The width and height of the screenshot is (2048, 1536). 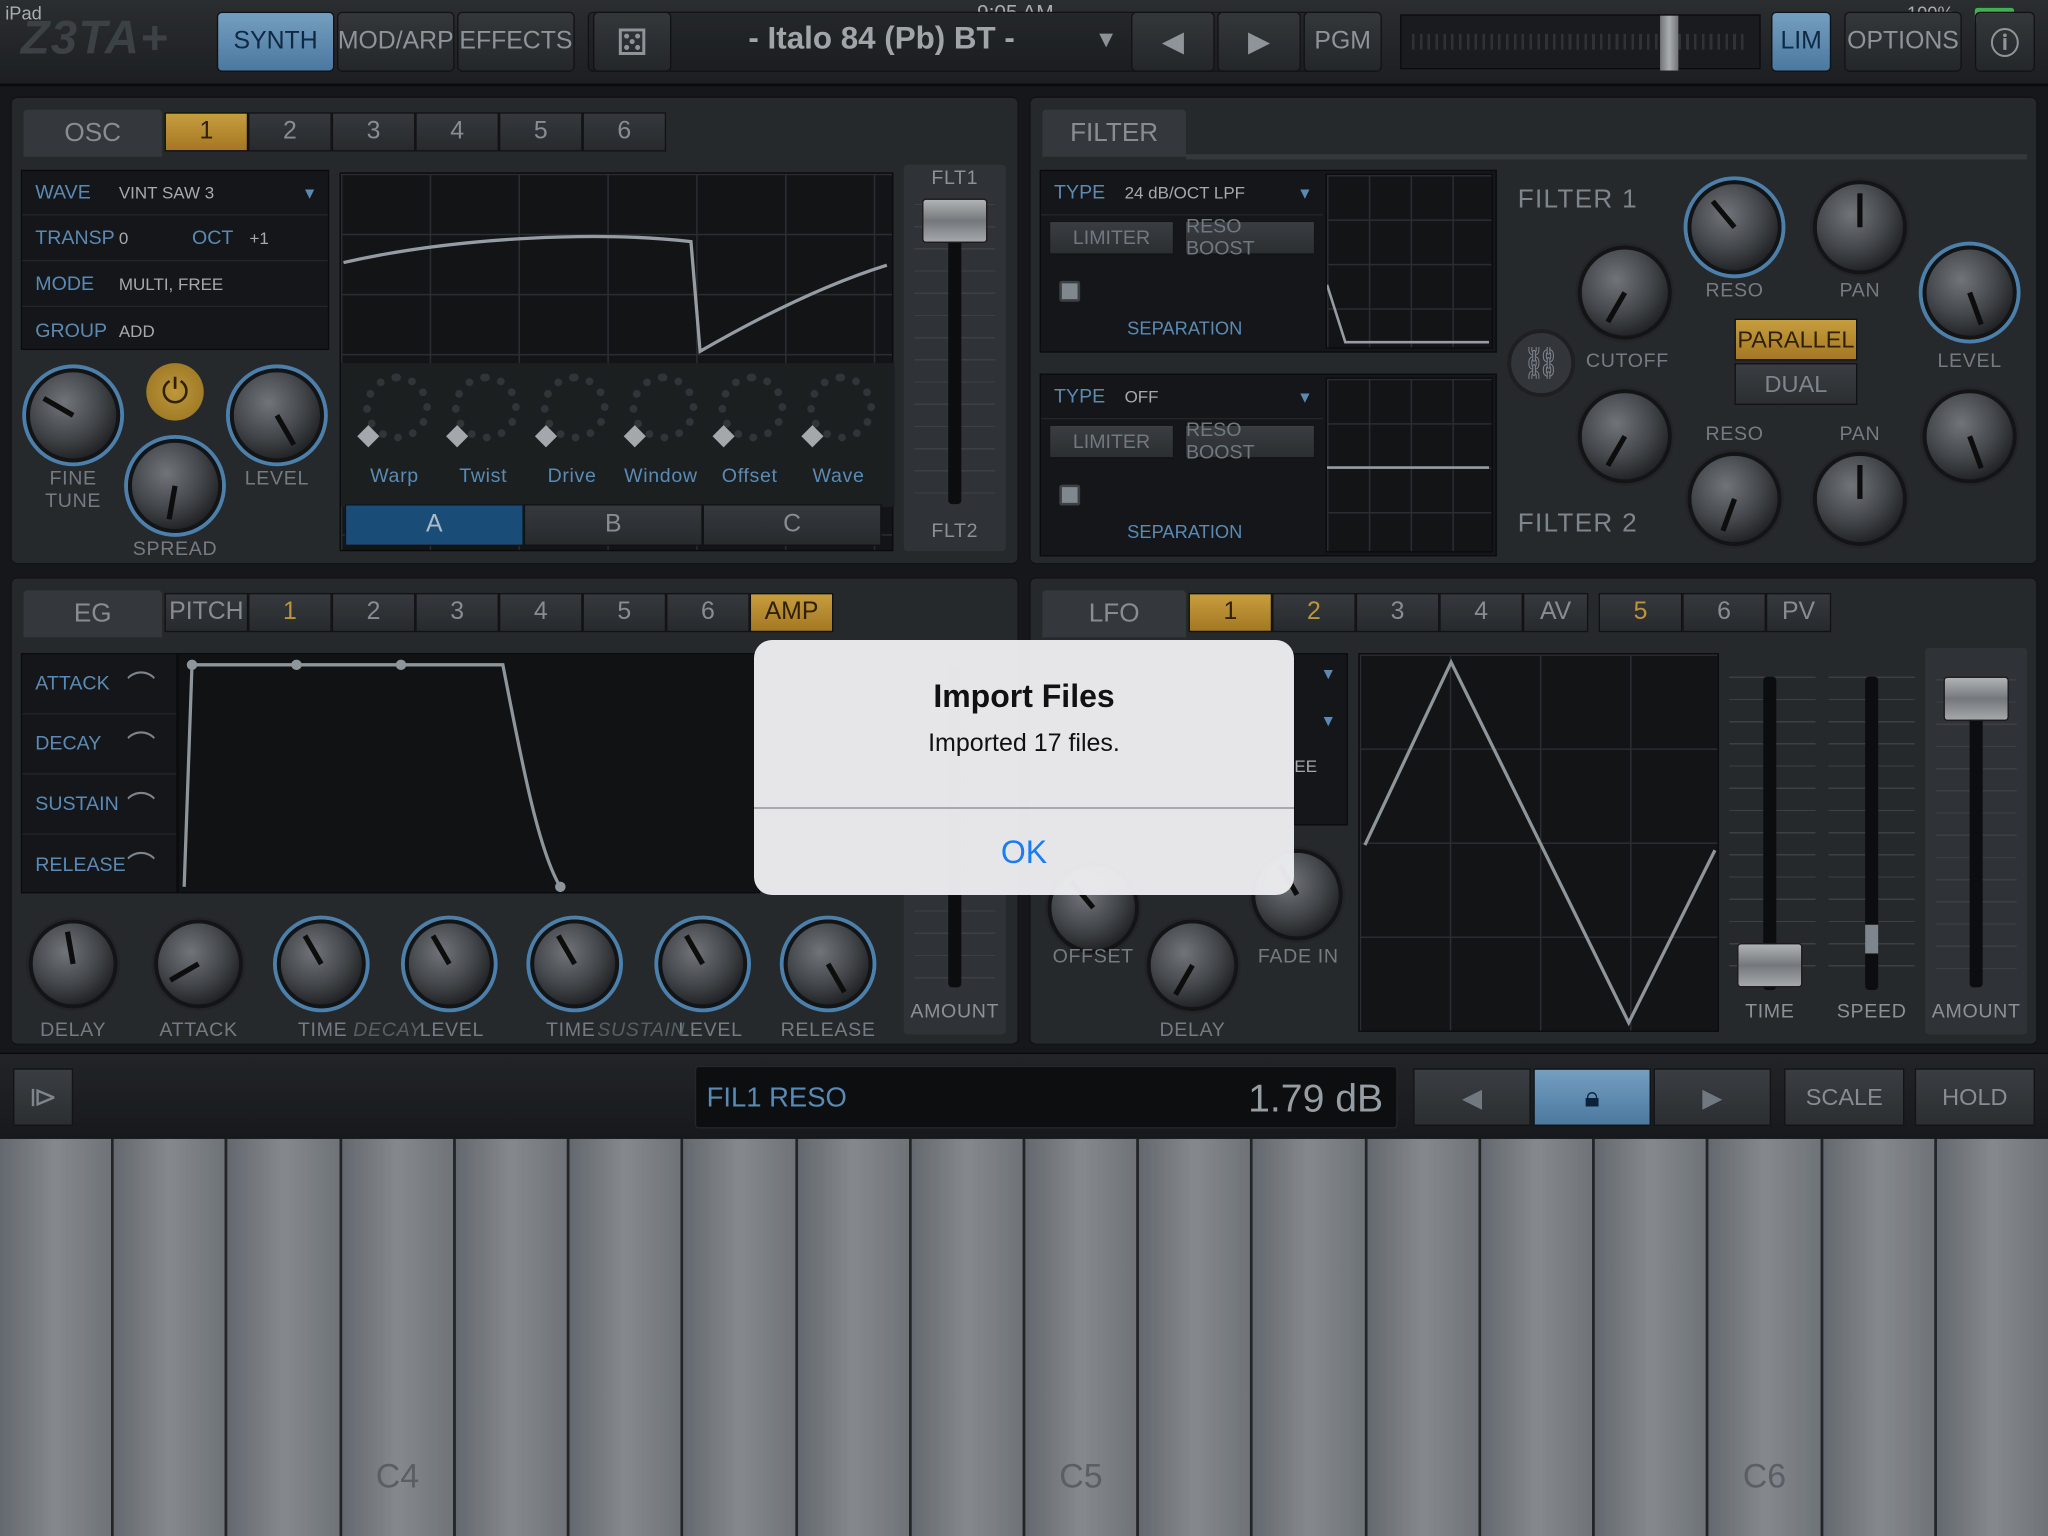 I want to click on dialog-message: Imported 17 files., so click(x=1024, y=743).